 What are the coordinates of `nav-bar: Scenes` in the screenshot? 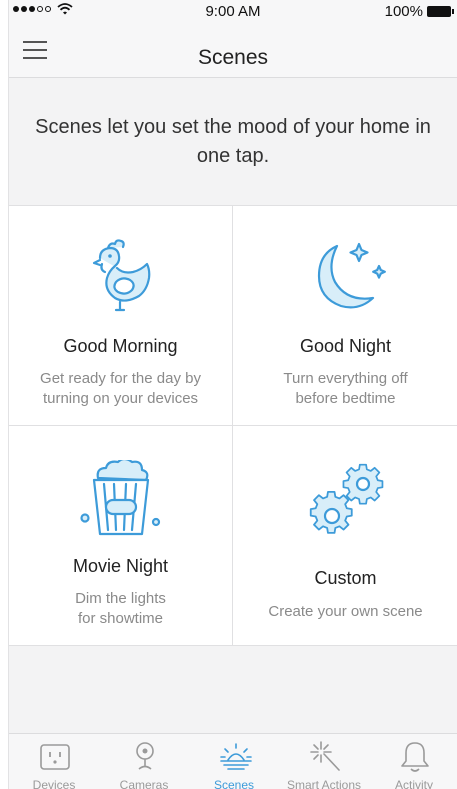 It's located at (233, 50).